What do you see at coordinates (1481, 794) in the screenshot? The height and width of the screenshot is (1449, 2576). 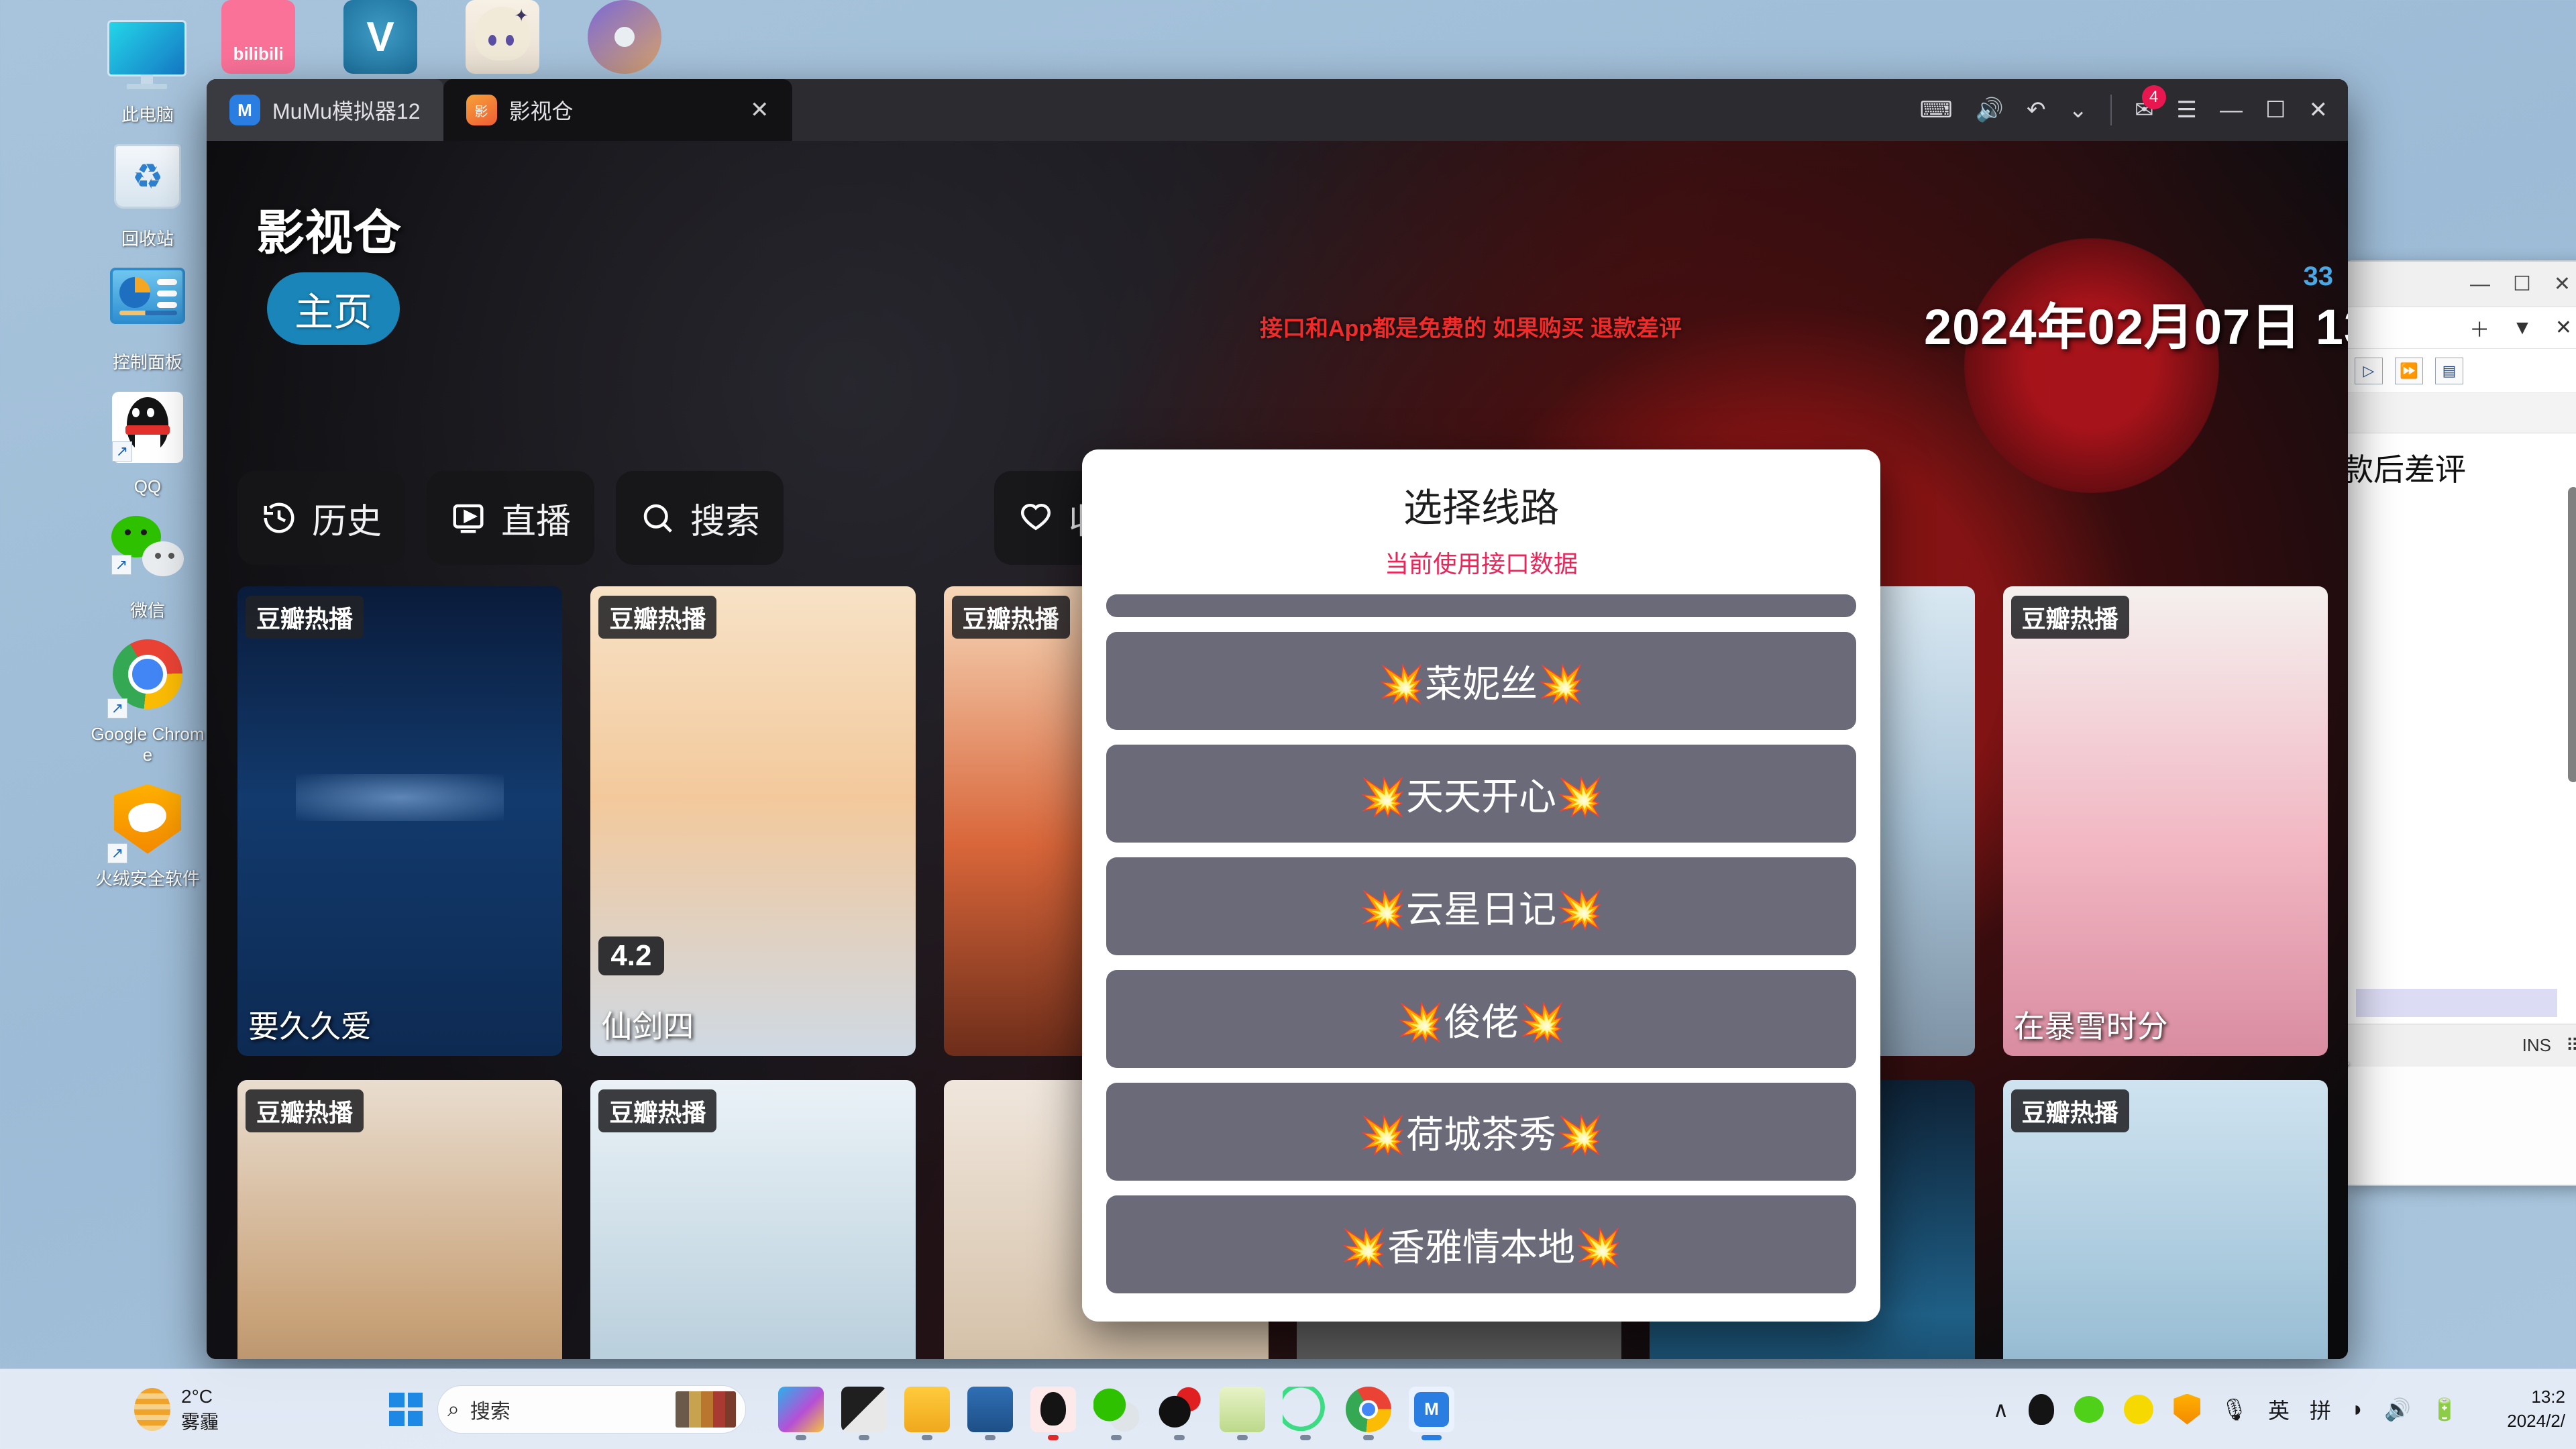 I see `route-item: 💥天天开心💥` at bounding box center [1481, 794].